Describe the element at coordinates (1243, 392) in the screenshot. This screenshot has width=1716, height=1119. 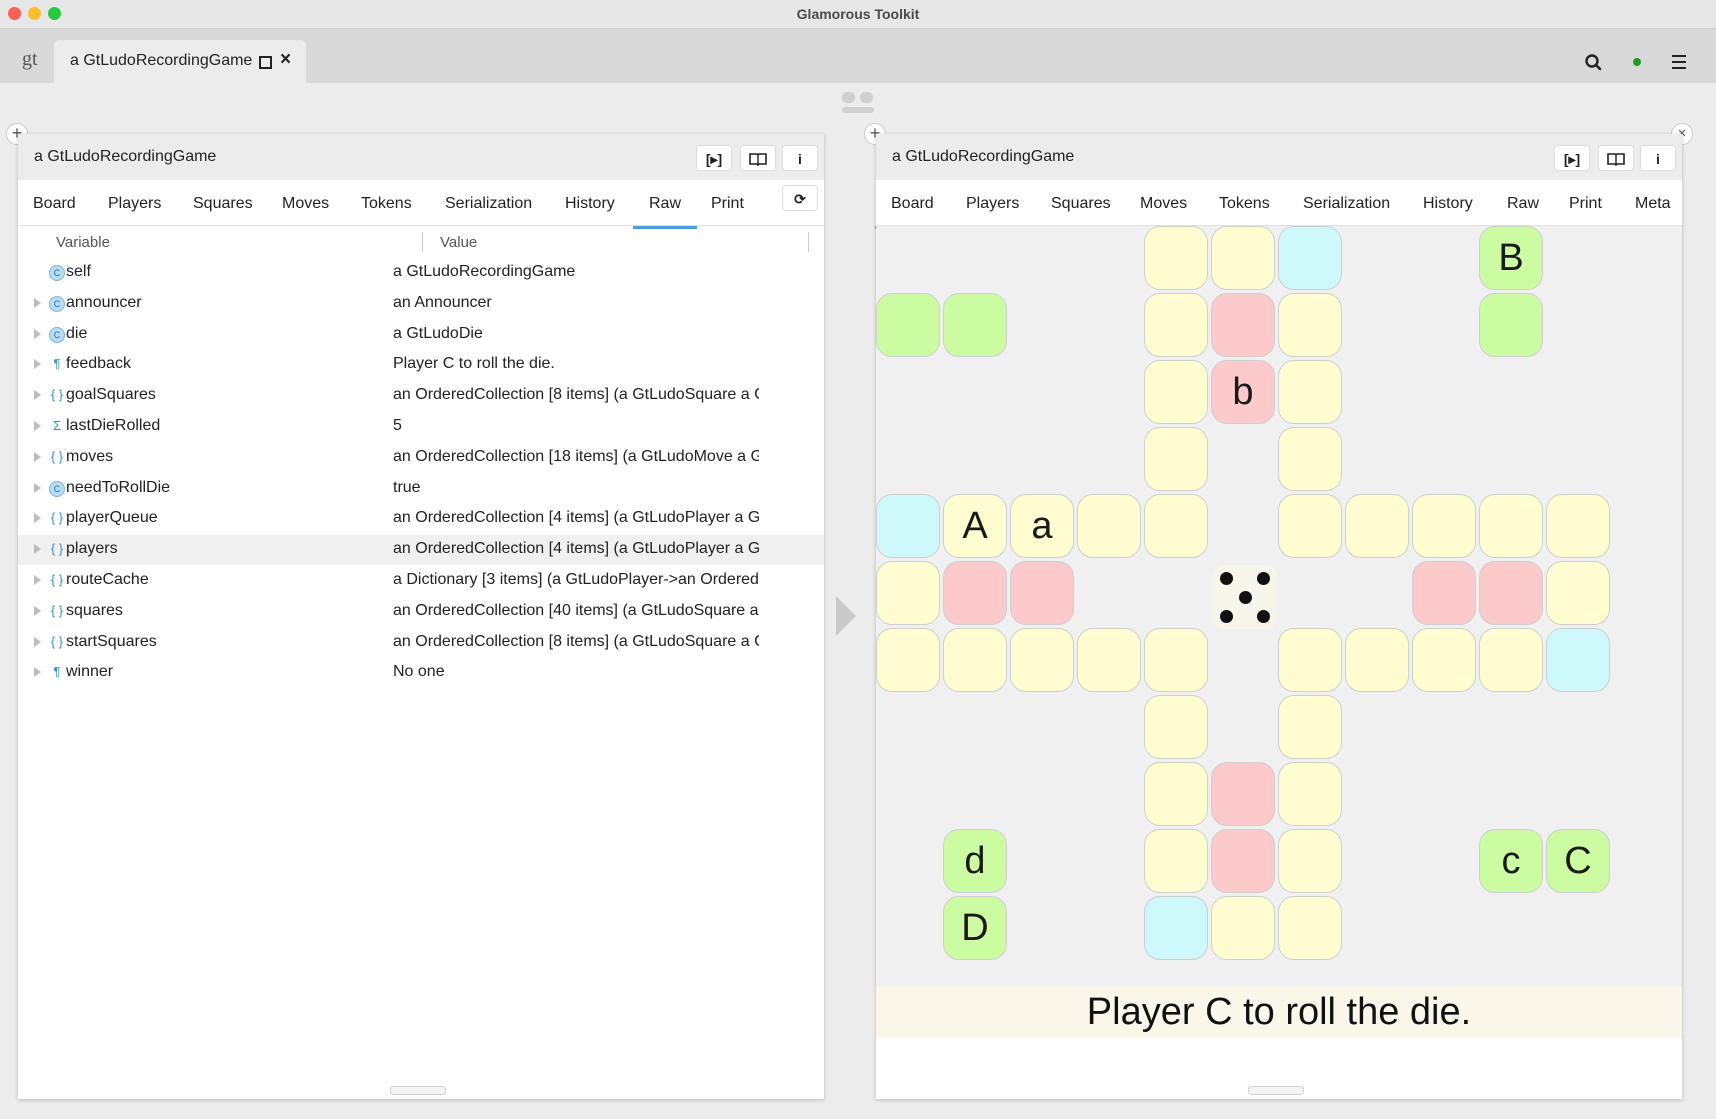
I see `board-square-token: b` at that location.